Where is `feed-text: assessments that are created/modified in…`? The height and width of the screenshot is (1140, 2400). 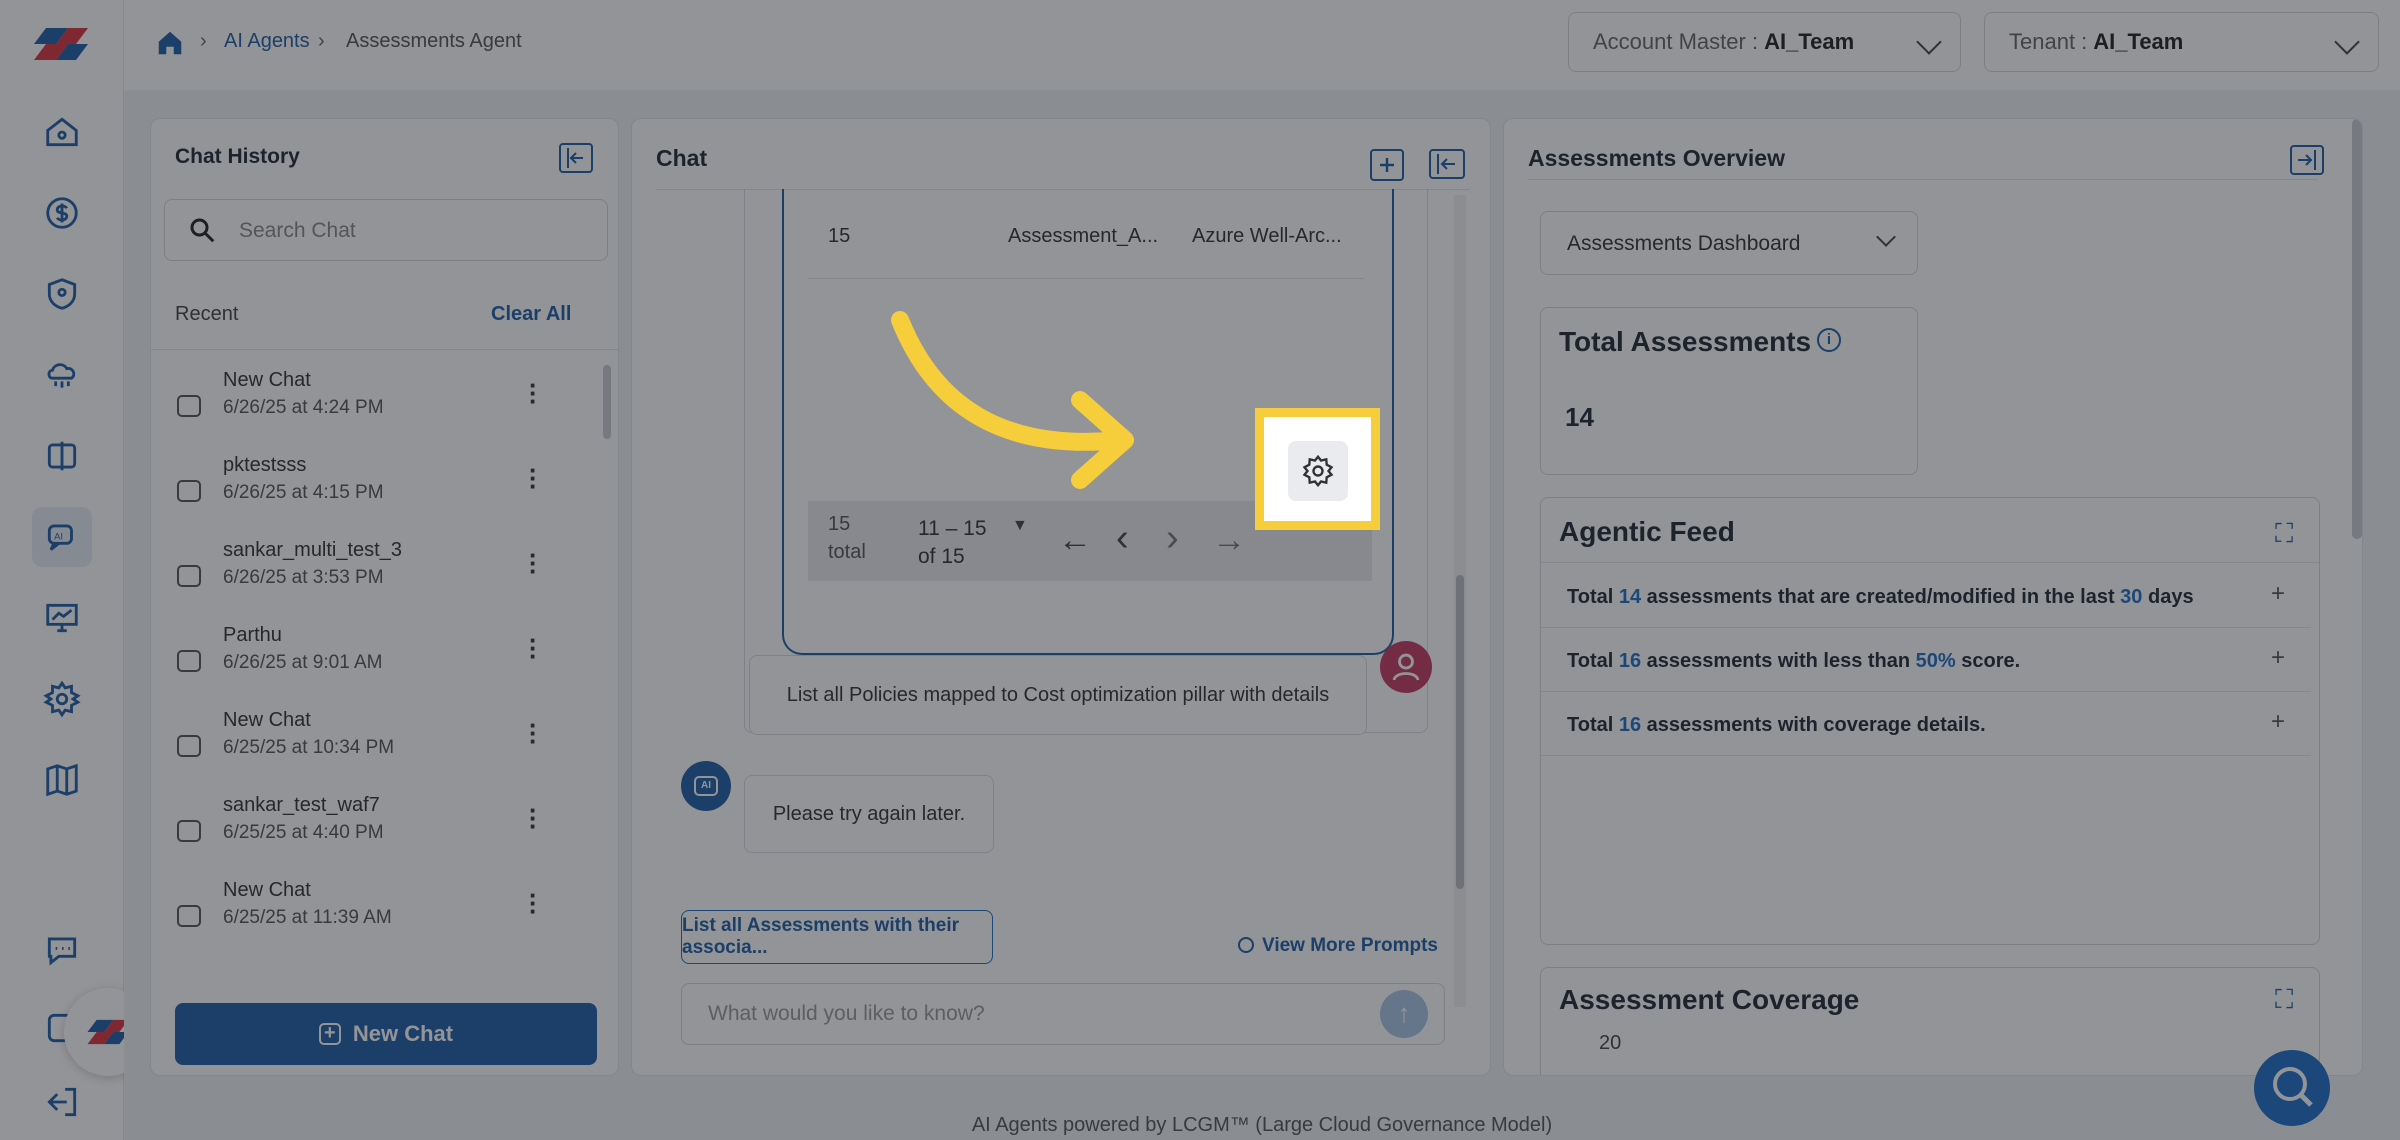
feed-text: assessments that are created/modified in… is located at coordinates (1881, 597).